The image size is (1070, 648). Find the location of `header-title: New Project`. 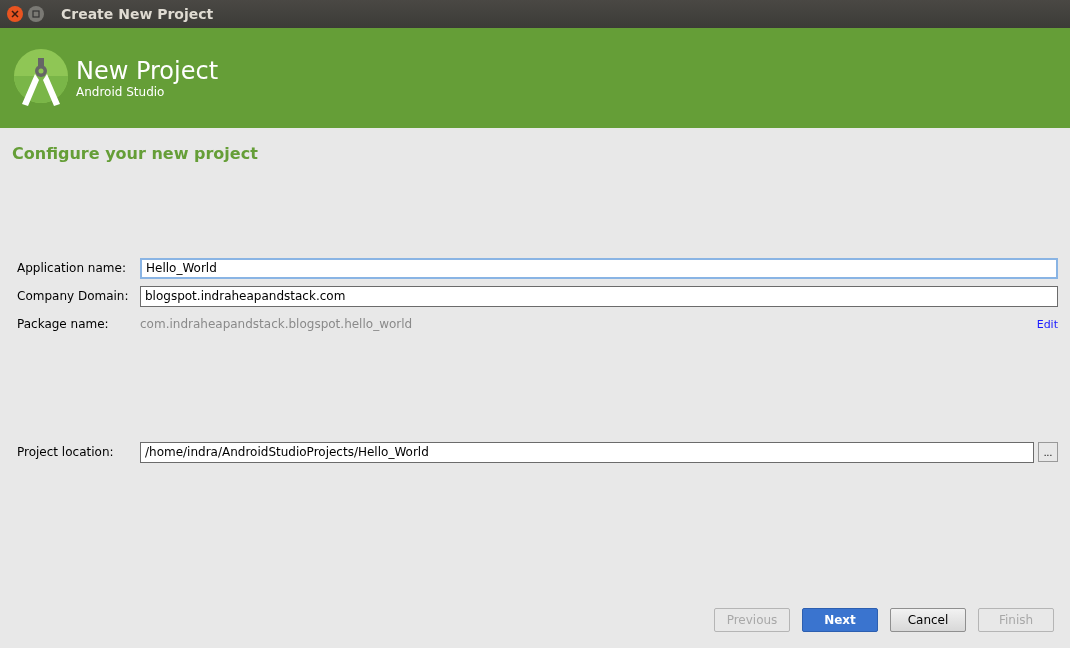

header-title: New Project is located at coordinates (147, 71).